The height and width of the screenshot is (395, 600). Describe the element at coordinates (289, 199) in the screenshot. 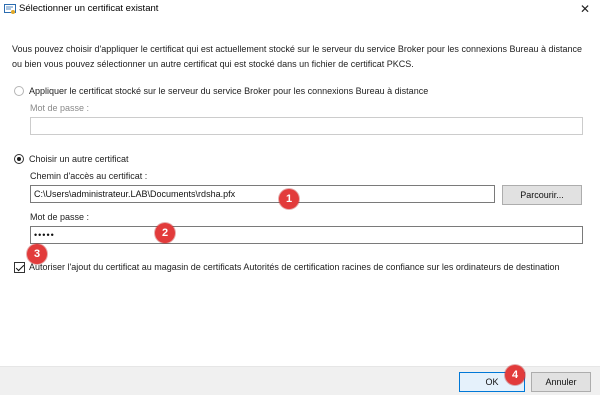

I see `annotation-marker-1: 1` at that location.